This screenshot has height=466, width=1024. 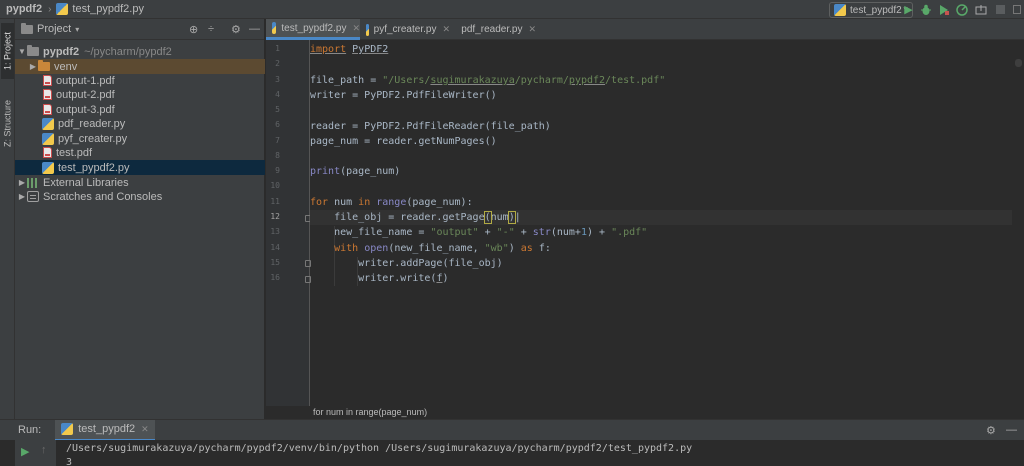 What do you see at coordinates (140, 182) in the screenshot?
I see `tree-item-external-libraries: ▶ External Libraries` at bounding box center [140, 182].